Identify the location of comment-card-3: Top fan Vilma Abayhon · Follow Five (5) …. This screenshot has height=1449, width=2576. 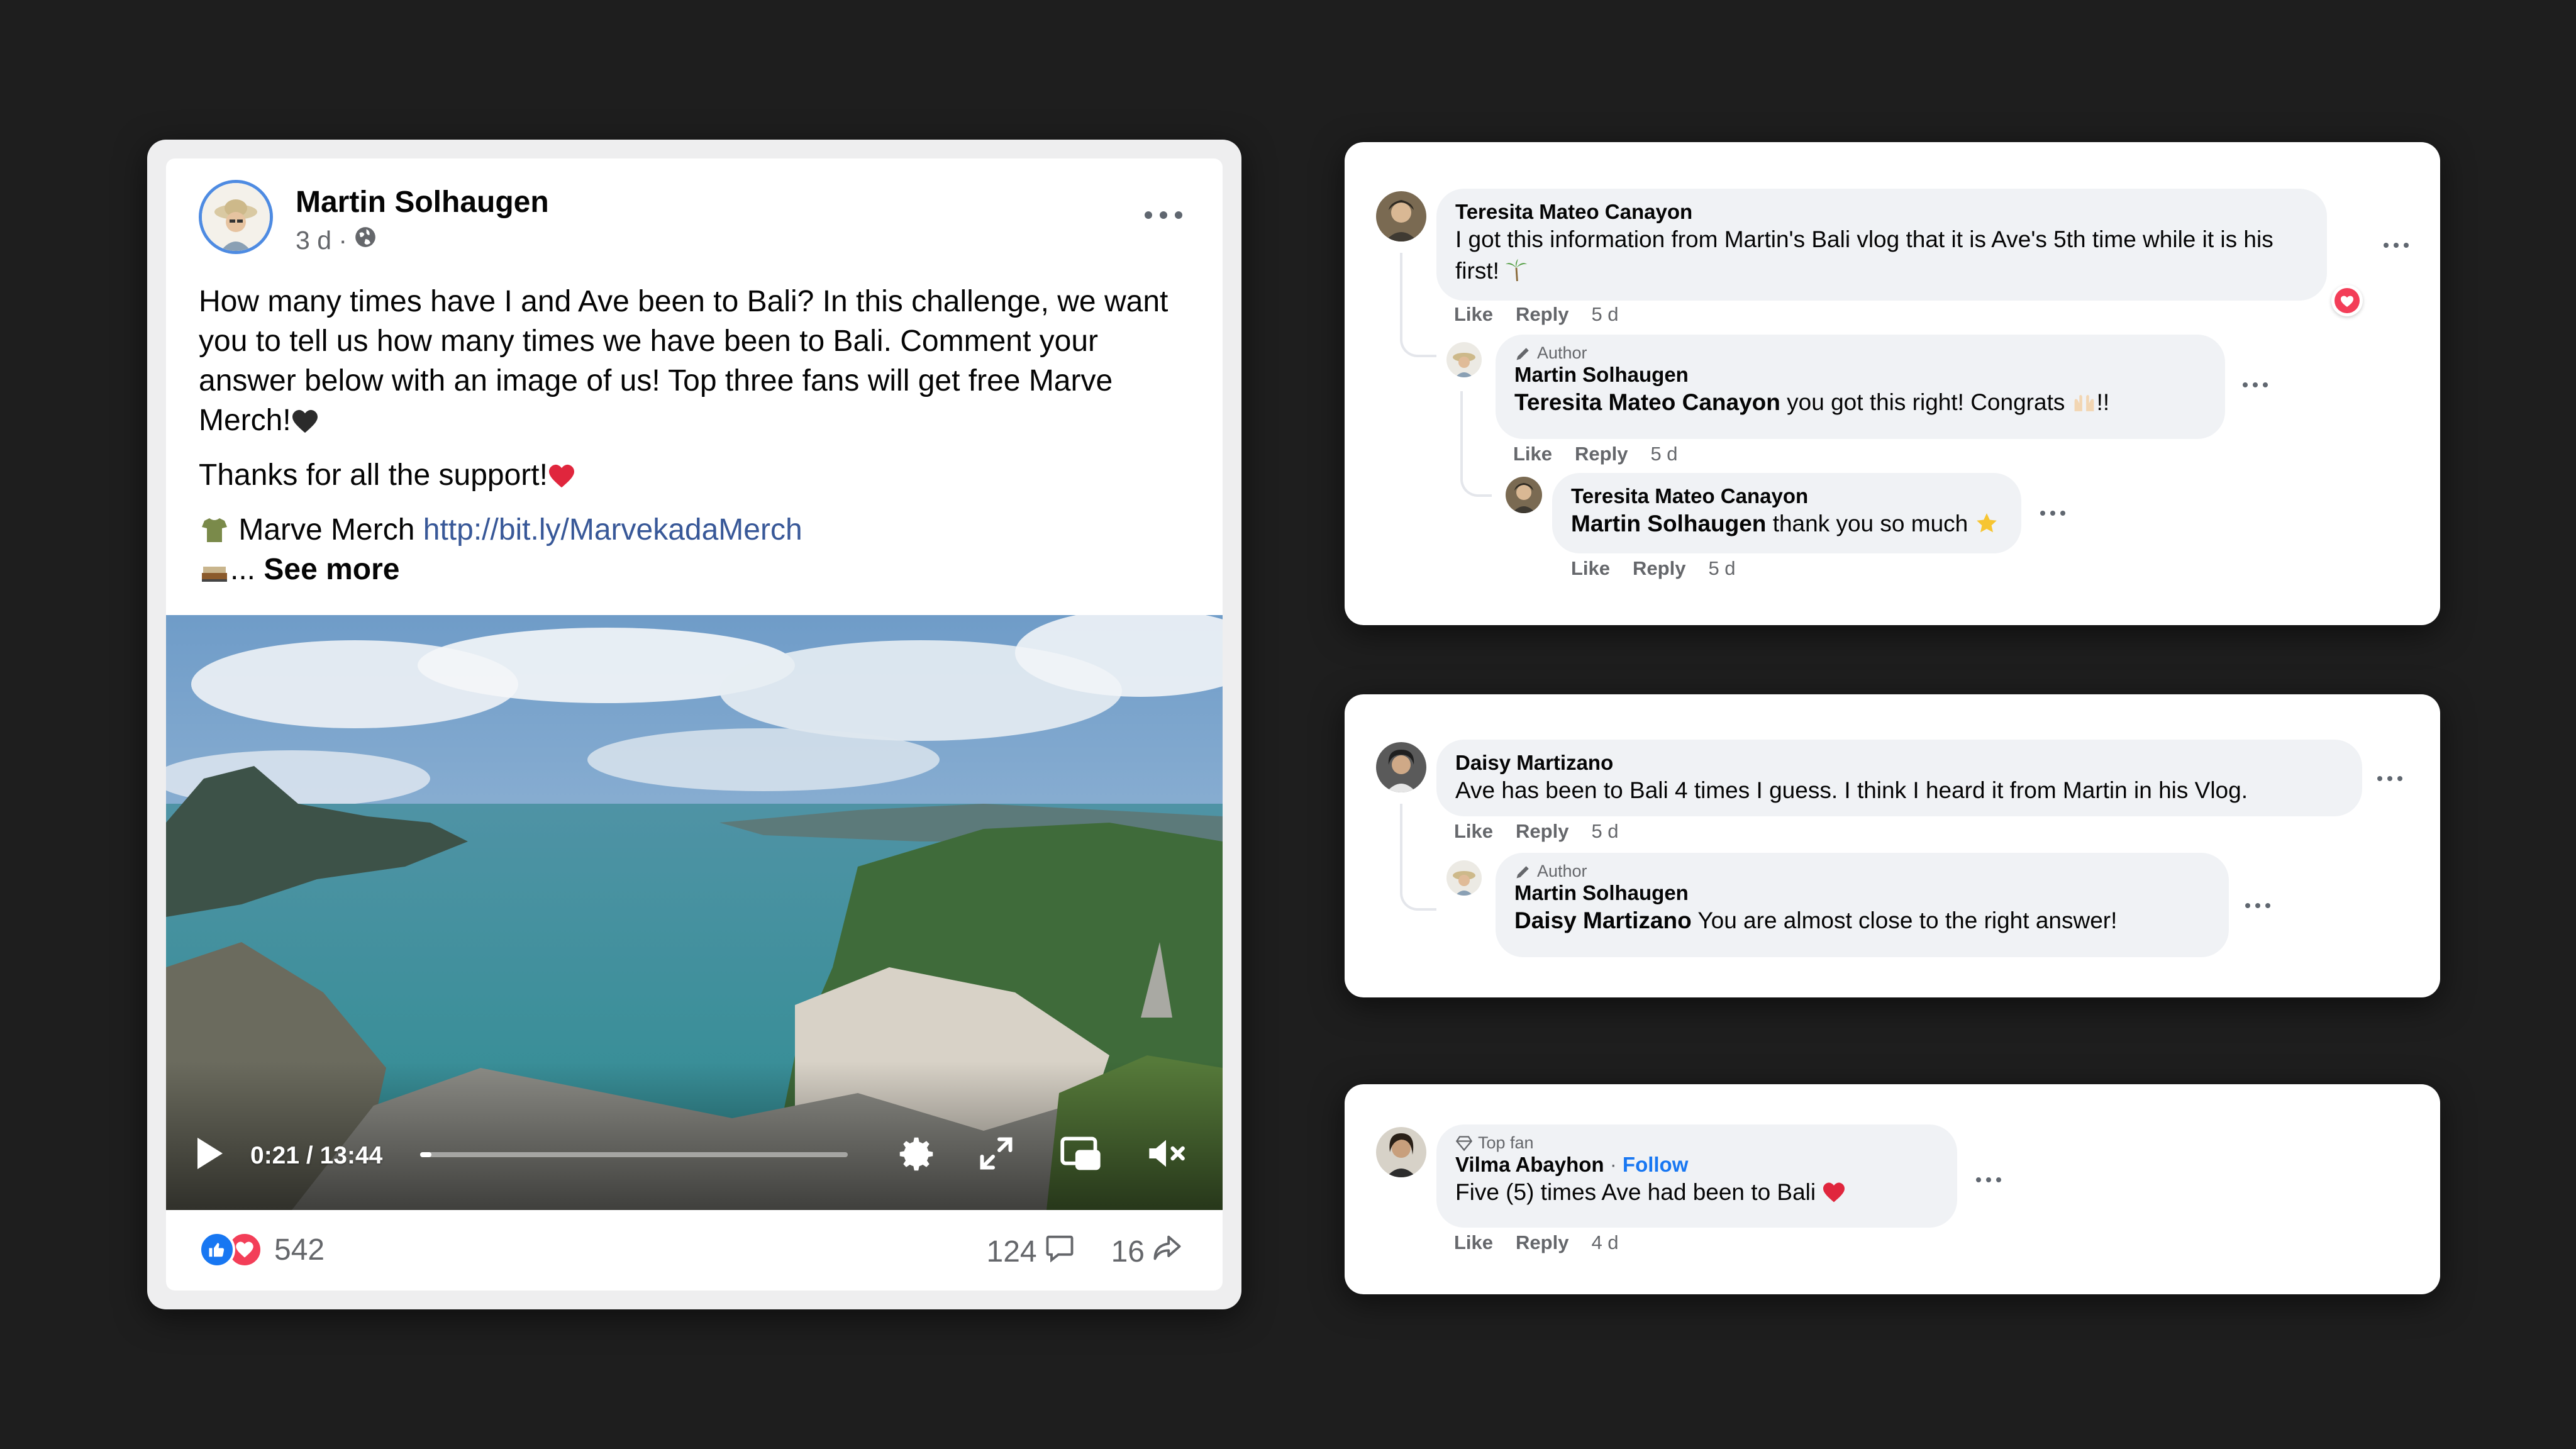
(1892, 1189).